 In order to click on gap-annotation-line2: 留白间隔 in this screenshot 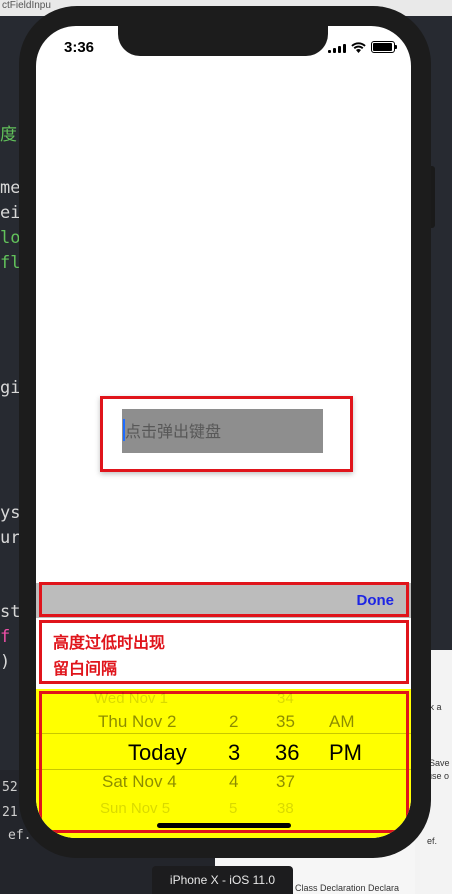, I will do `click(85, 668)`.